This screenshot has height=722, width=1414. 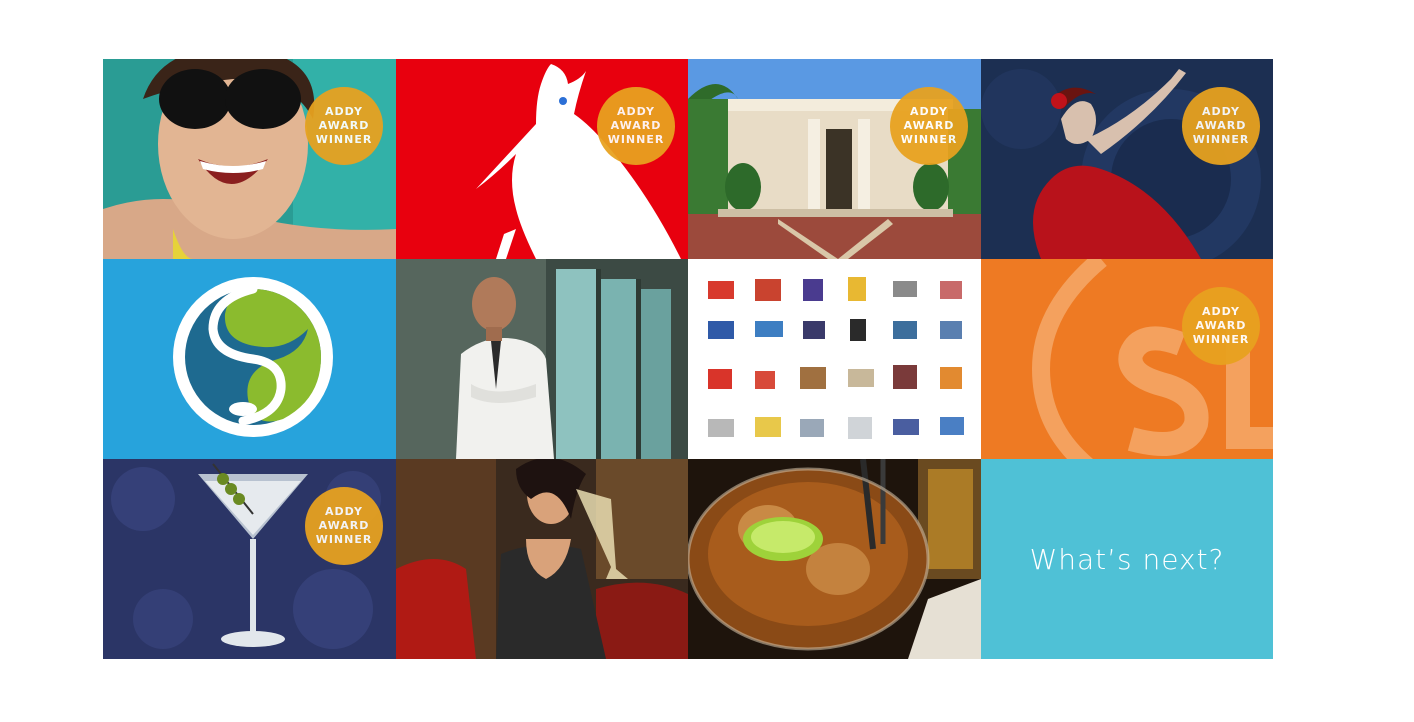 I want to click on iced-drink-image, so click(x=834, y=559).